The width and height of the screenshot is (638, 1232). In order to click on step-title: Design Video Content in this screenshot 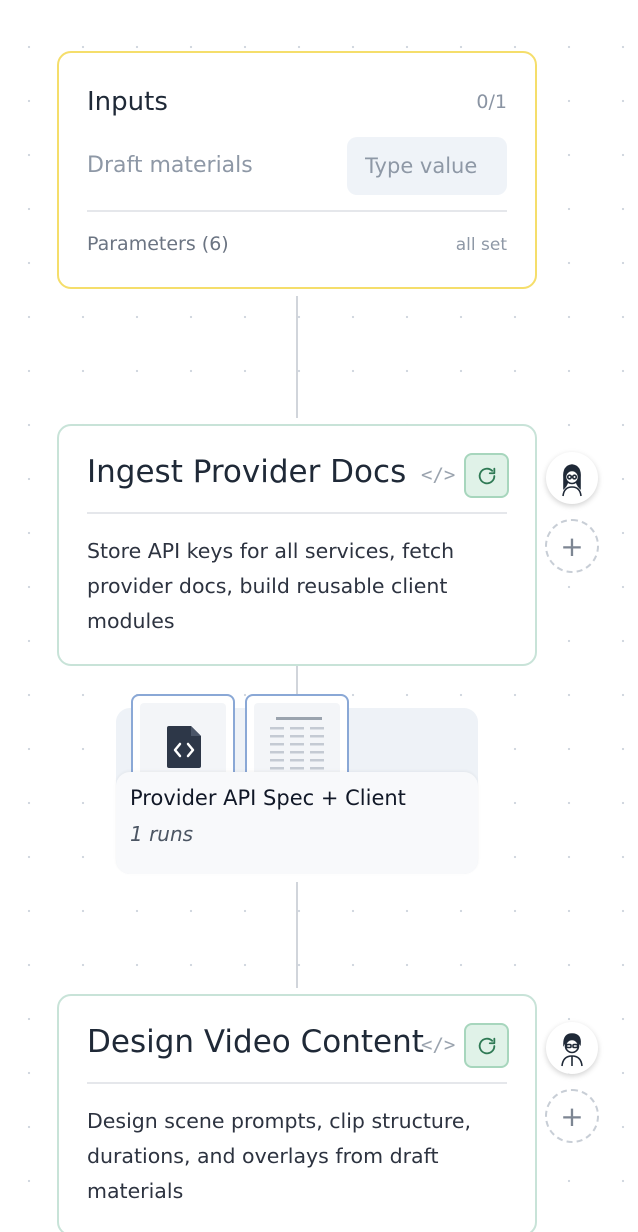, I will do `click(255, 1042)`.